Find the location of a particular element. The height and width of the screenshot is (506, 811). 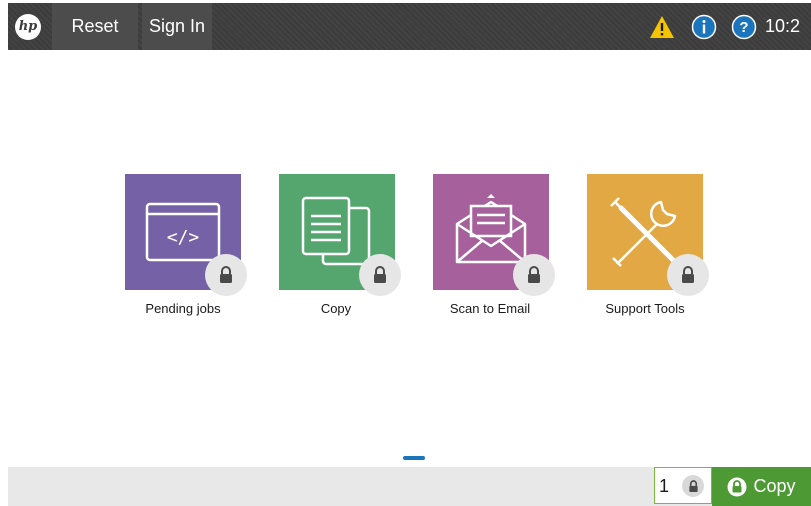

app-label-copy: Copy is located at coordinates (336, 308).